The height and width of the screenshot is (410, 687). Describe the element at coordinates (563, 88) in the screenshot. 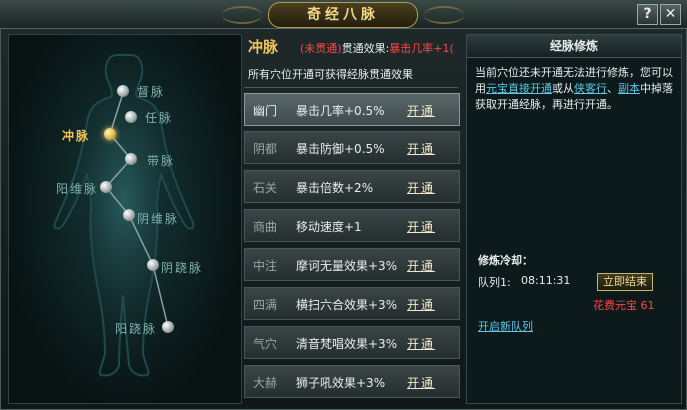

I see `message-text: 或从` at that location.